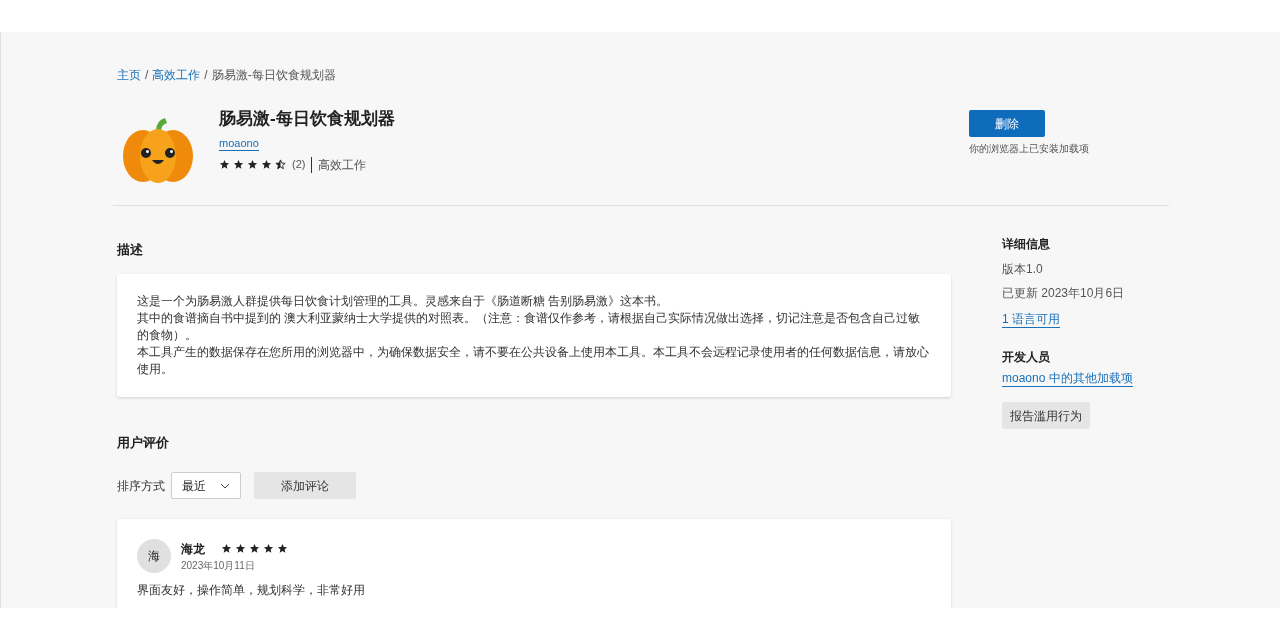 This screenshot has height=639, width=1280. I want to click on author-link: moaono, so click(239, 143).